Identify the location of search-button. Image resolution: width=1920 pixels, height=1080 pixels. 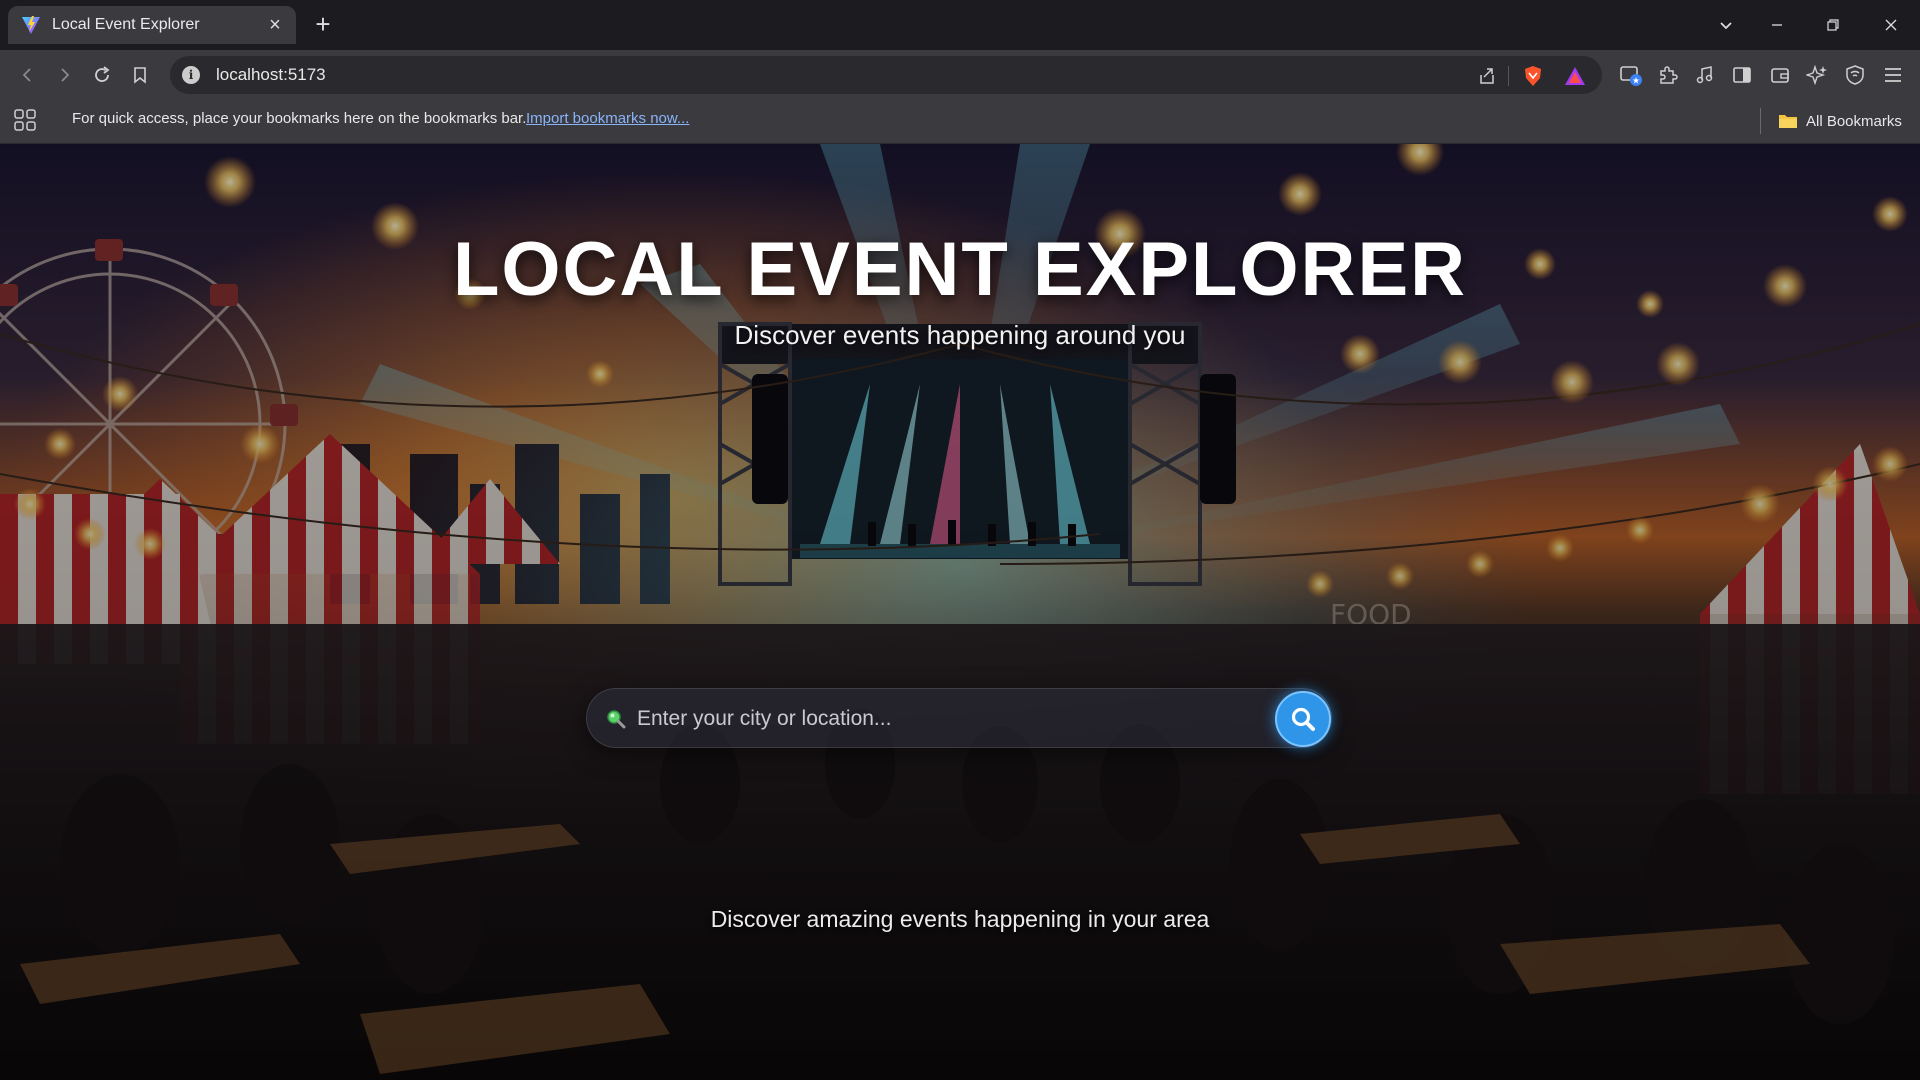
(1303, 719).